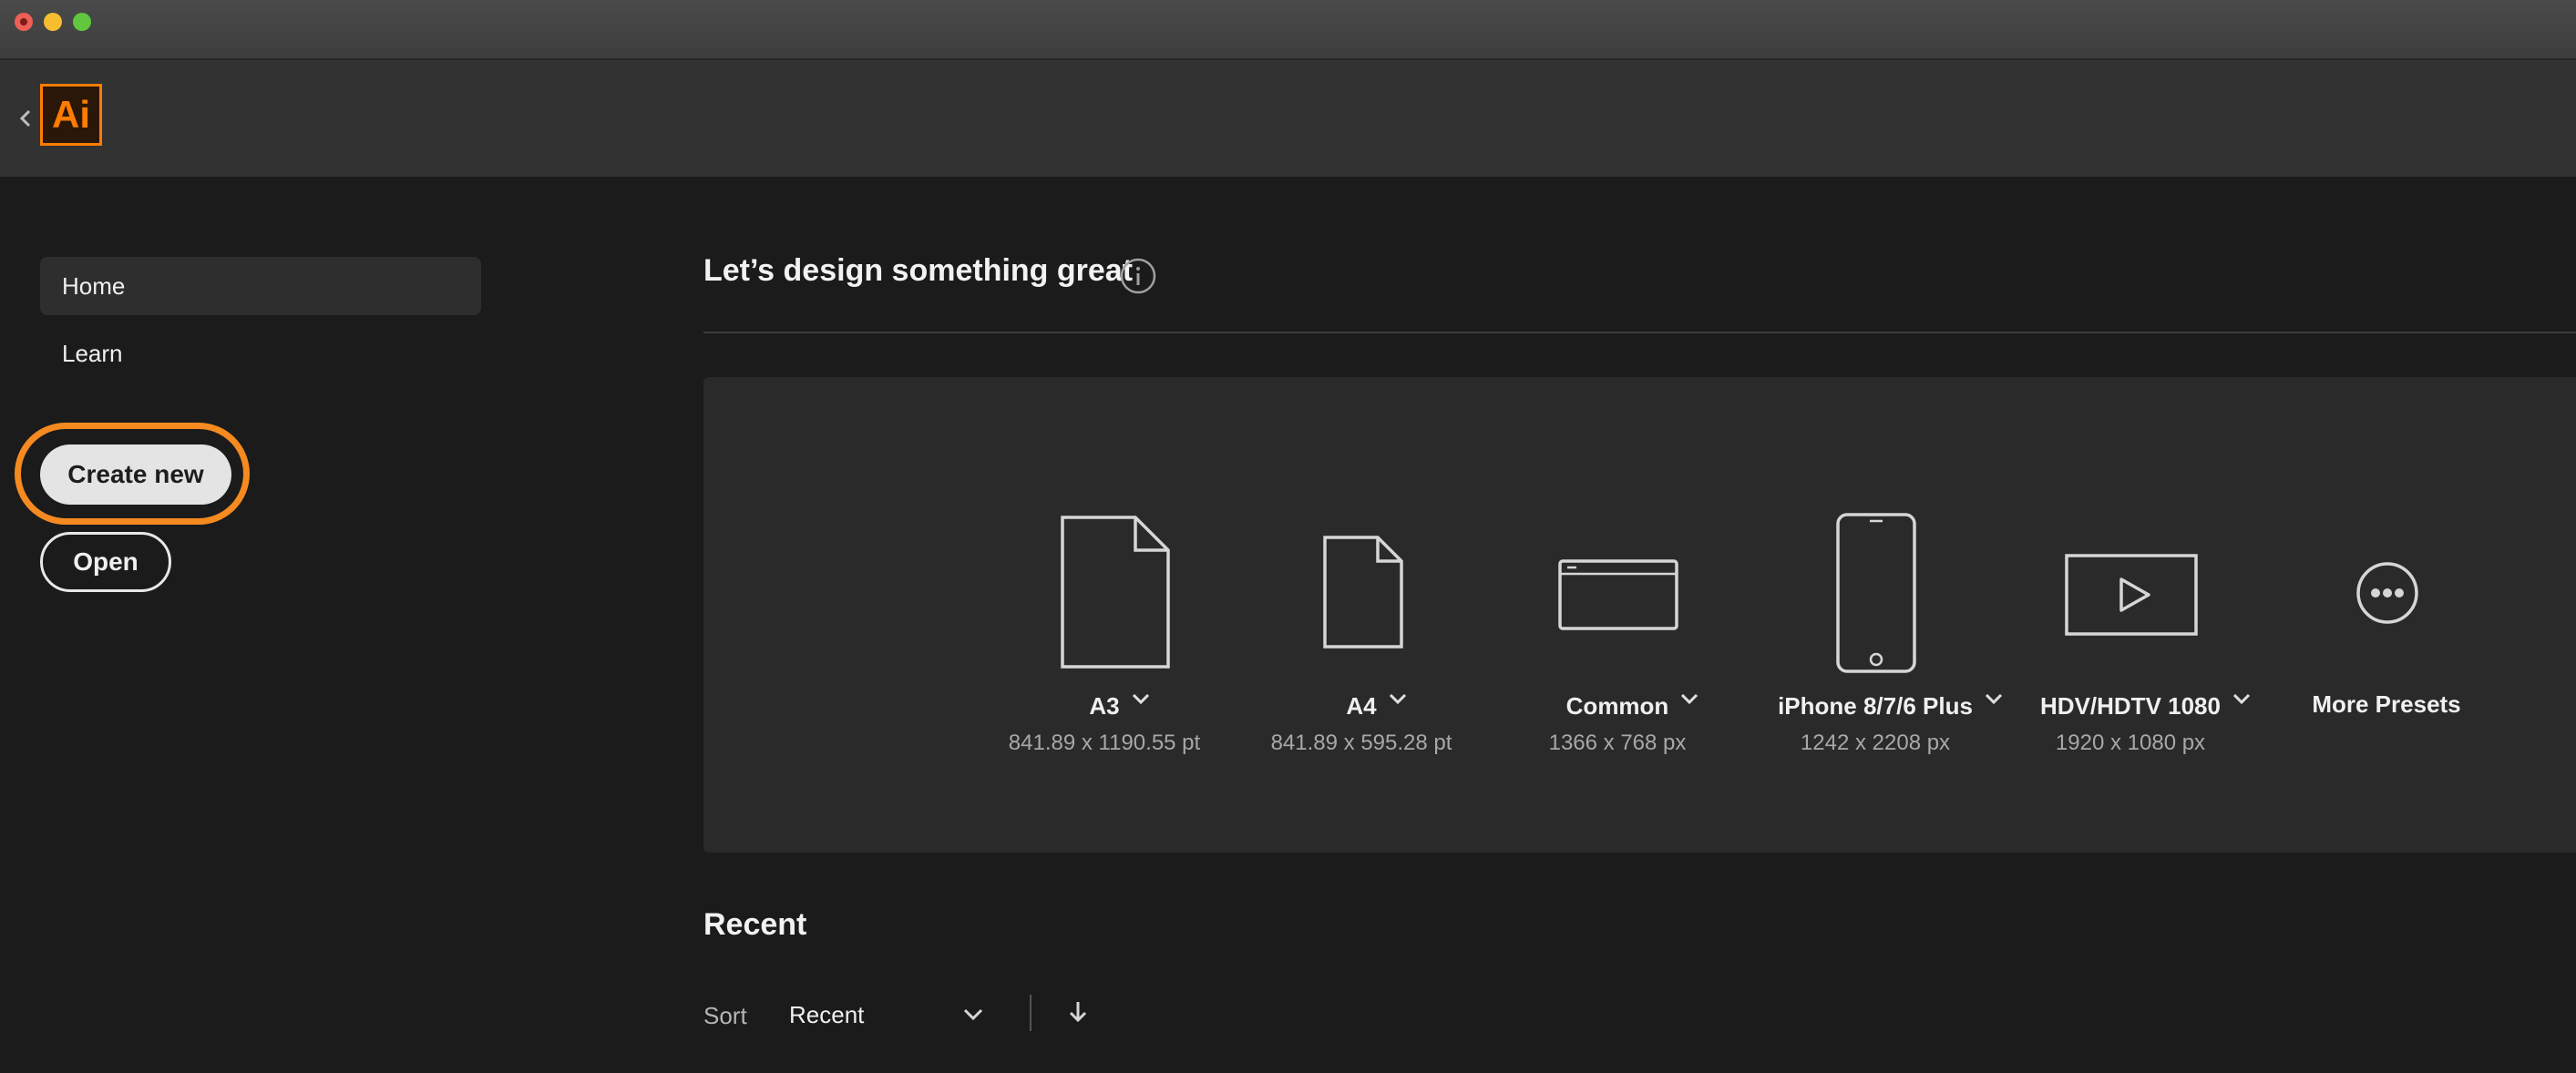  Describe the element at coordinates (725, 1015) in the screenshot. I see `sort-label: Sort` at that location.